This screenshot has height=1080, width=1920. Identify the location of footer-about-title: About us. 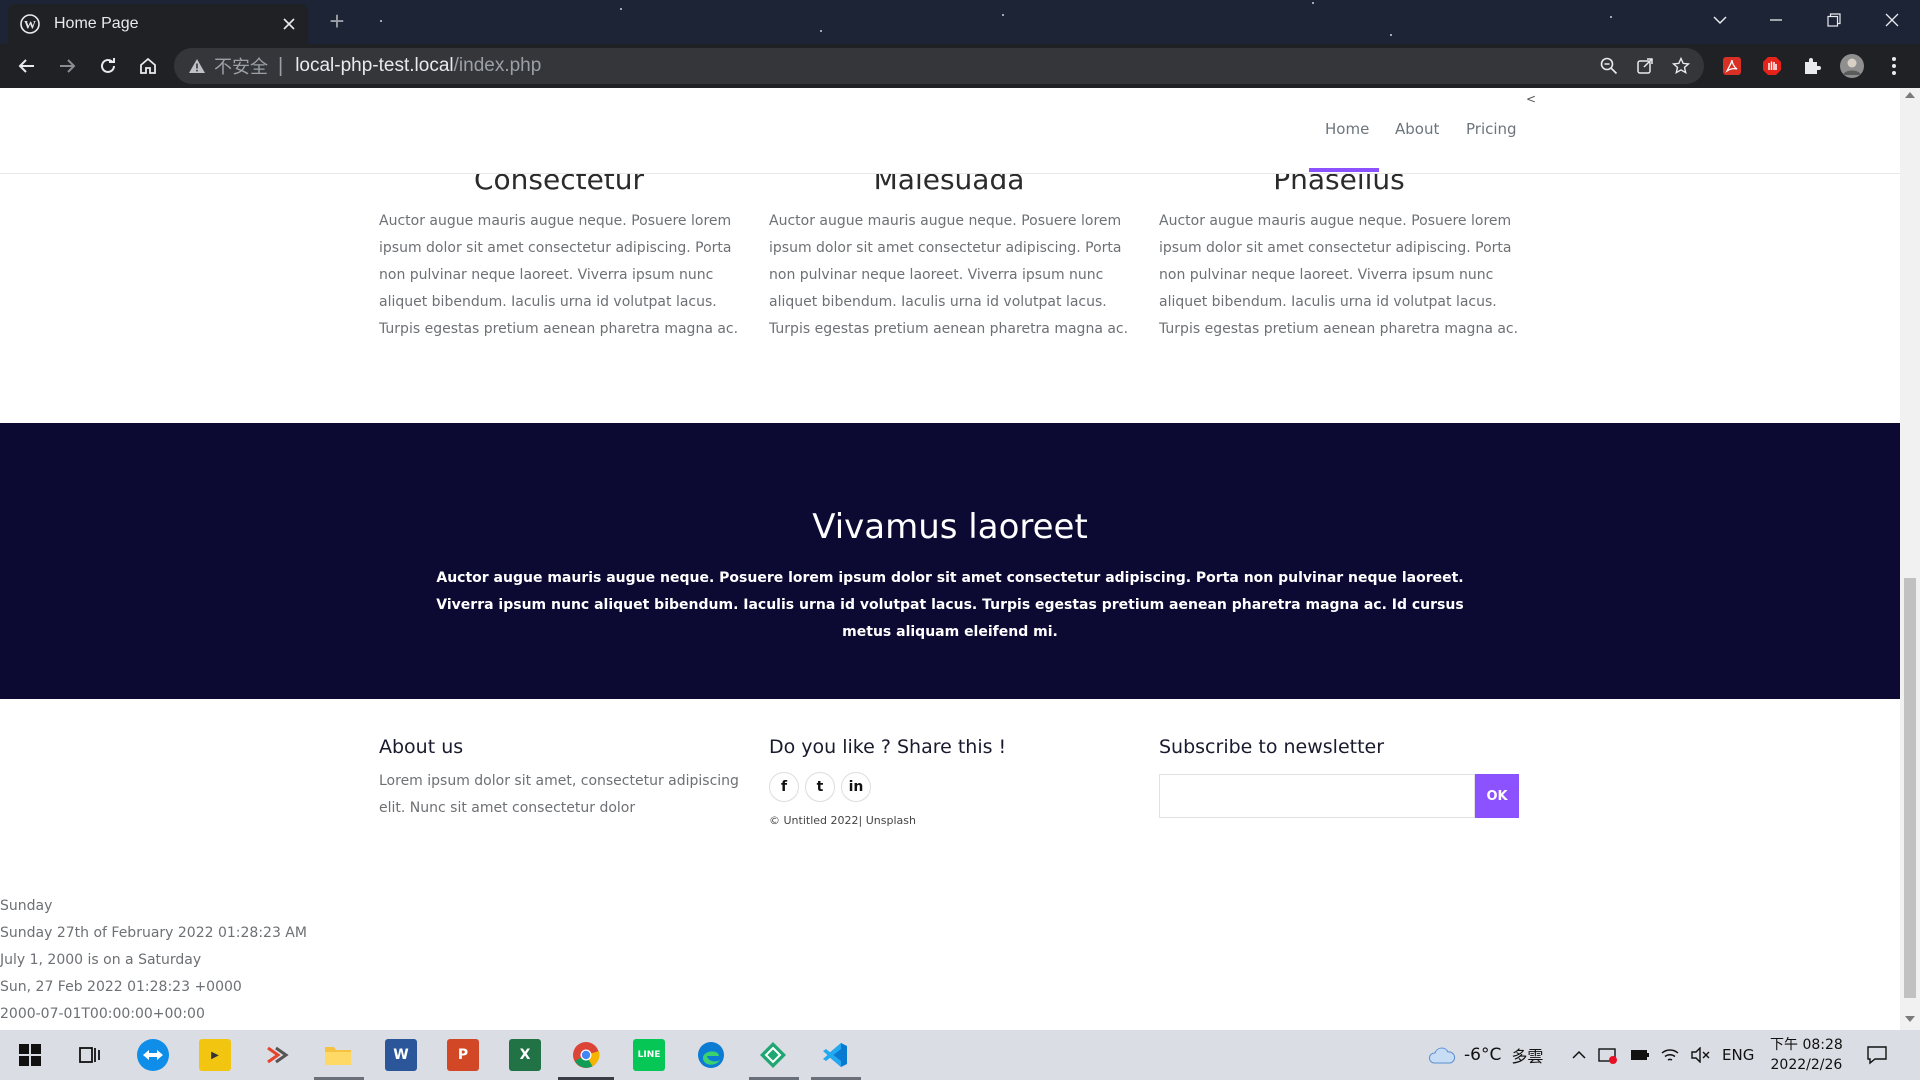
(421, 747).